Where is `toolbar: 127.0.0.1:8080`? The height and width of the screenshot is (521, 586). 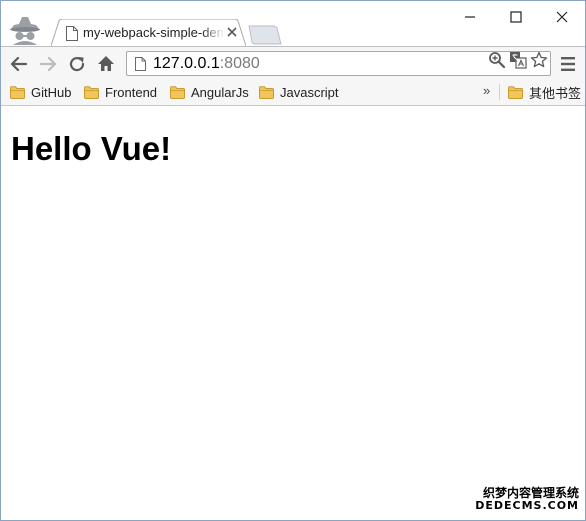
toolbar: 127.0.0.1:8080 is located at coordinates (293, 63).